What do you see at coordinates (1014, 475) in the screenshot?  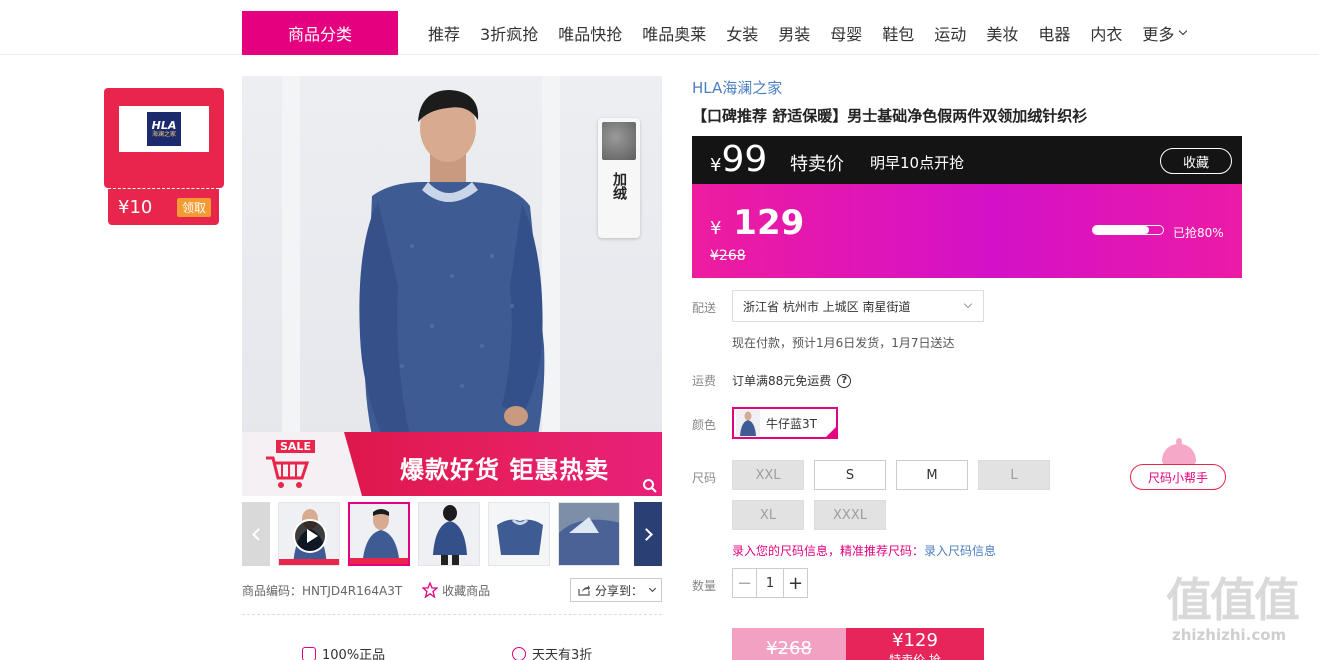 I see `size-option-l: L` at bounding box center [1014, 475].